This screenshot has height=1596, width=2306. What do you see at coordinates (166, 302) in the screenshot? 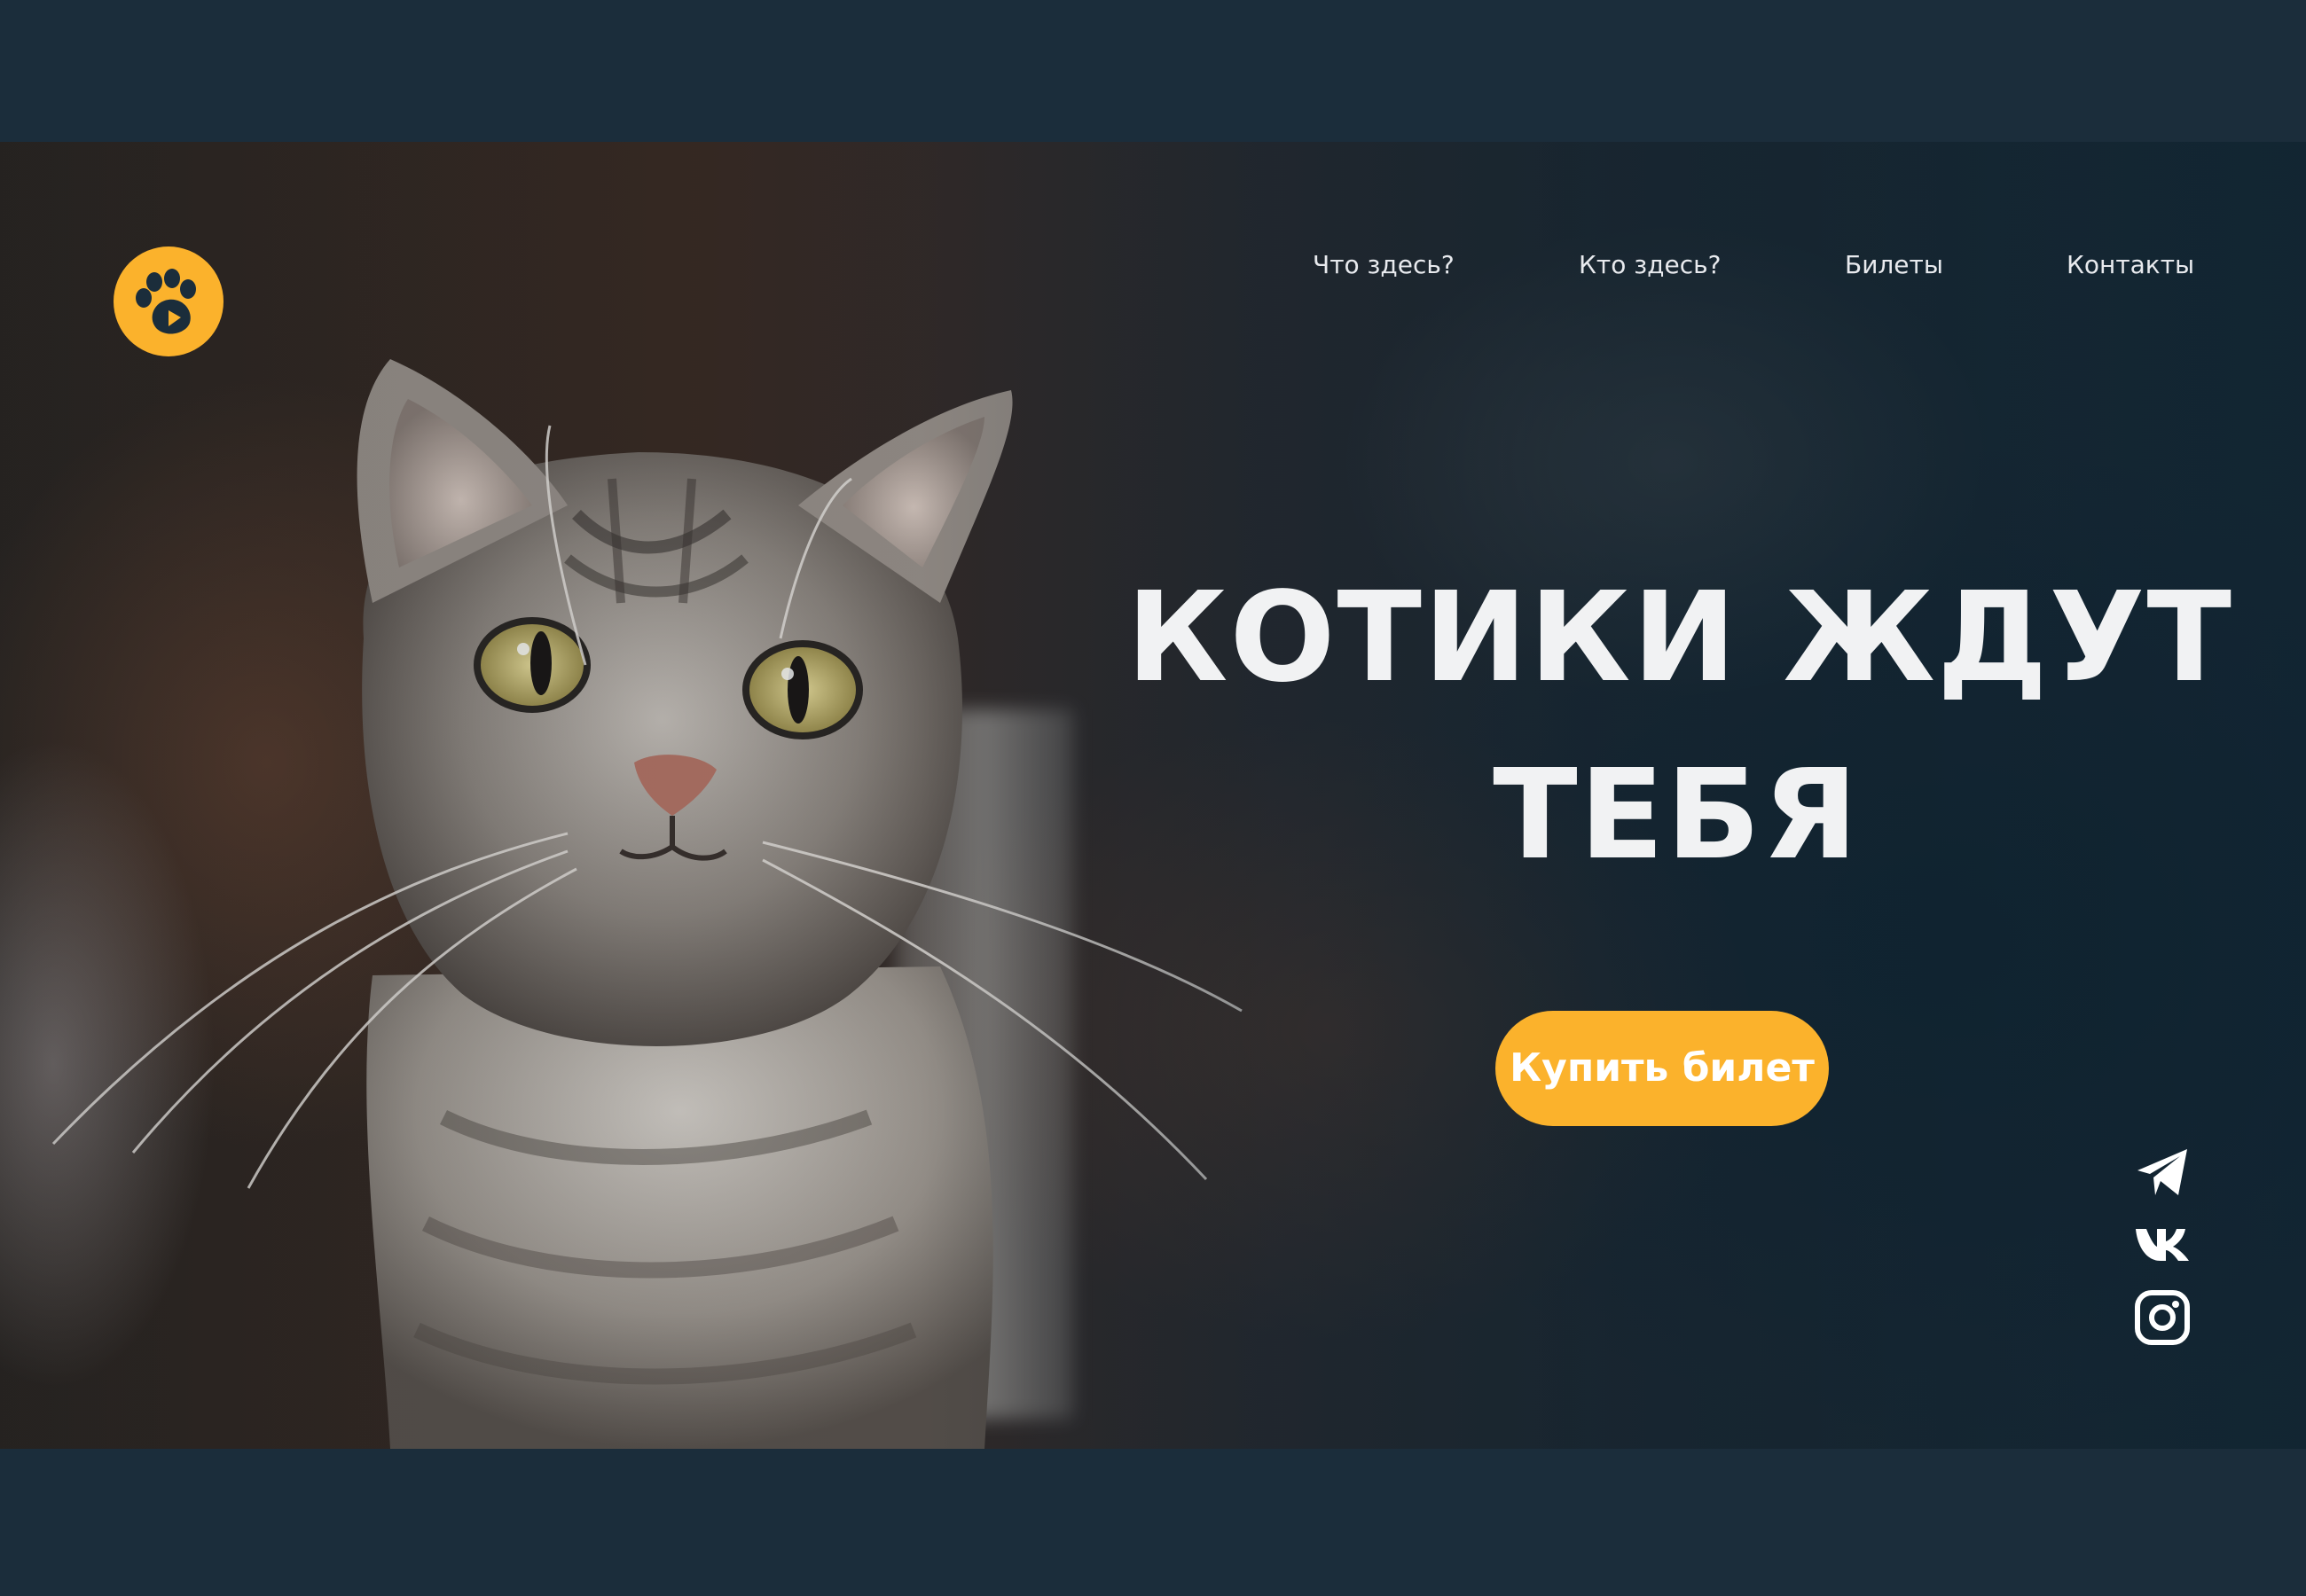
I see `paw-icon` at bounding box center [166, 302].